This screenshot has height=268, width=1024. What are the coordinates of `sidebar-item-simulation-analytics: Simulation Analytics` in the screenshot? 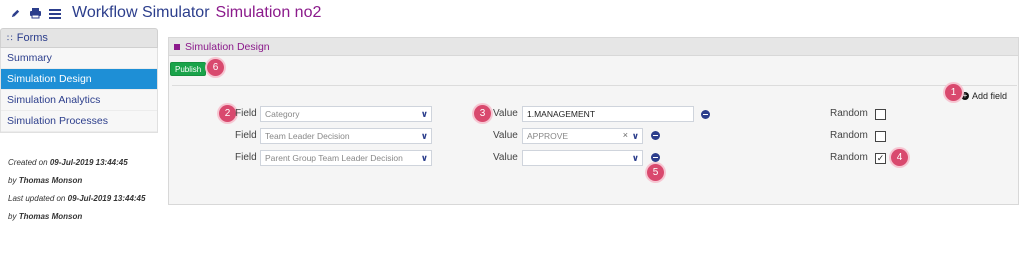 It's located at (79, 100).